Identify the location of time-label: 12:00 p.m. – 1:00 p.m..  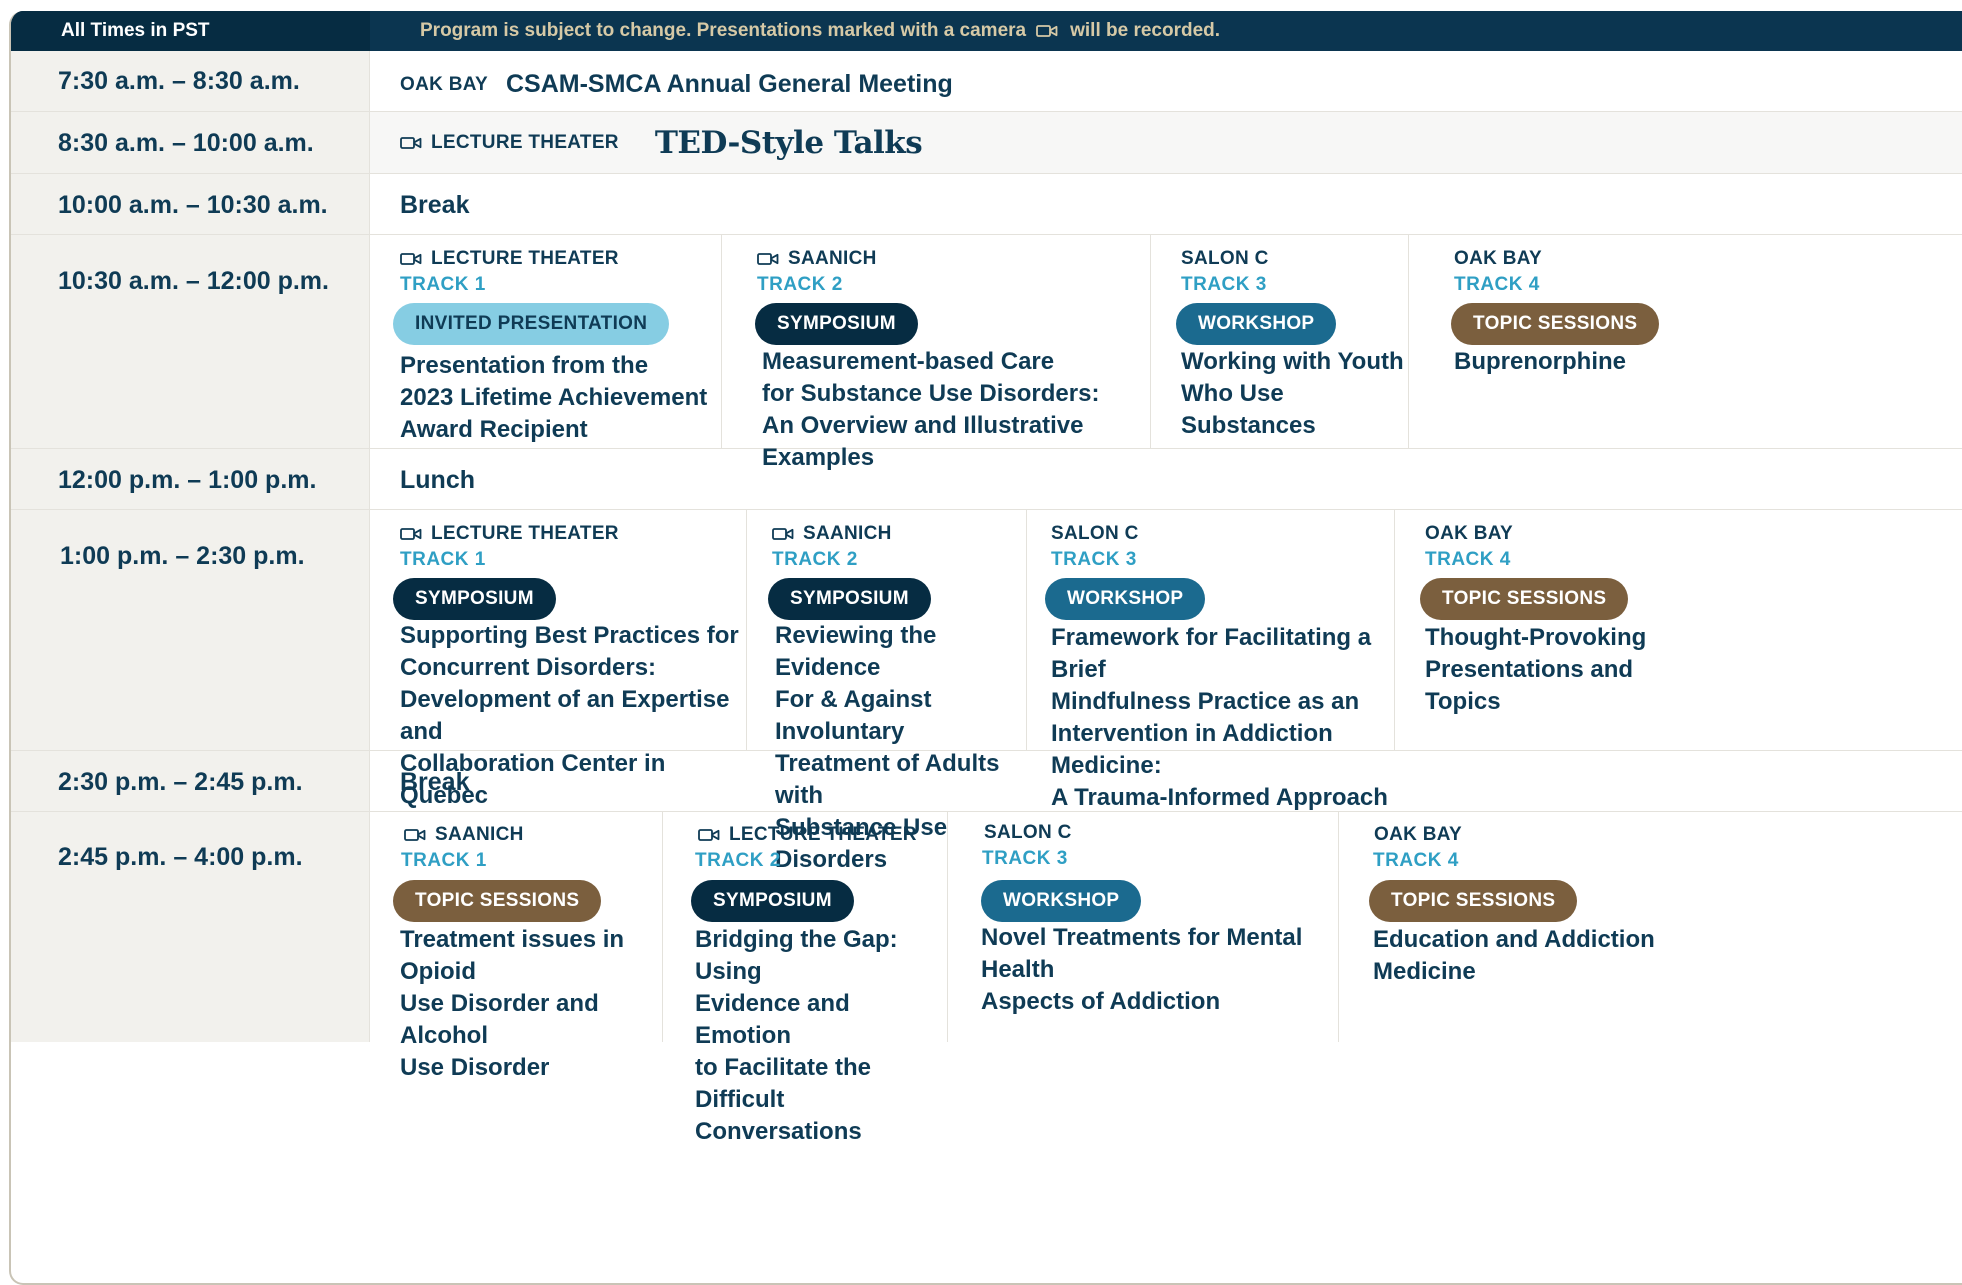
(187, 480).